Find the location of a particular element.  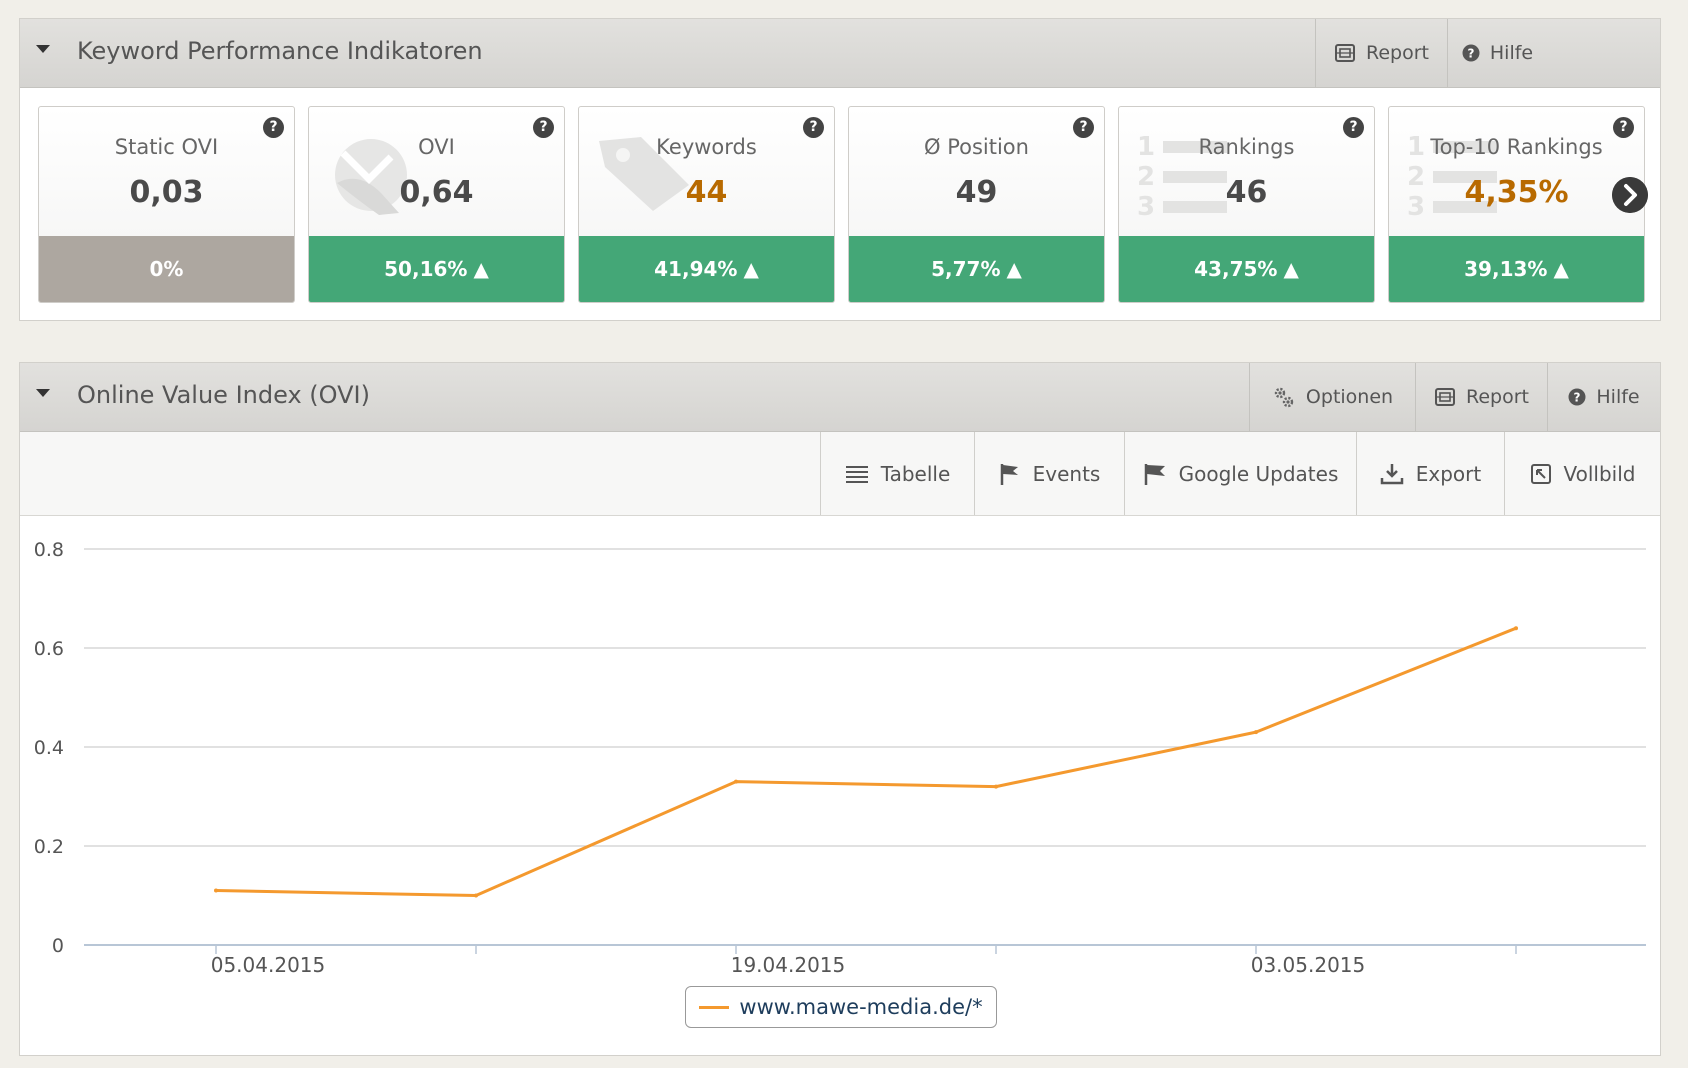

options-label: Optionen is located at coordinates (1349, 397).